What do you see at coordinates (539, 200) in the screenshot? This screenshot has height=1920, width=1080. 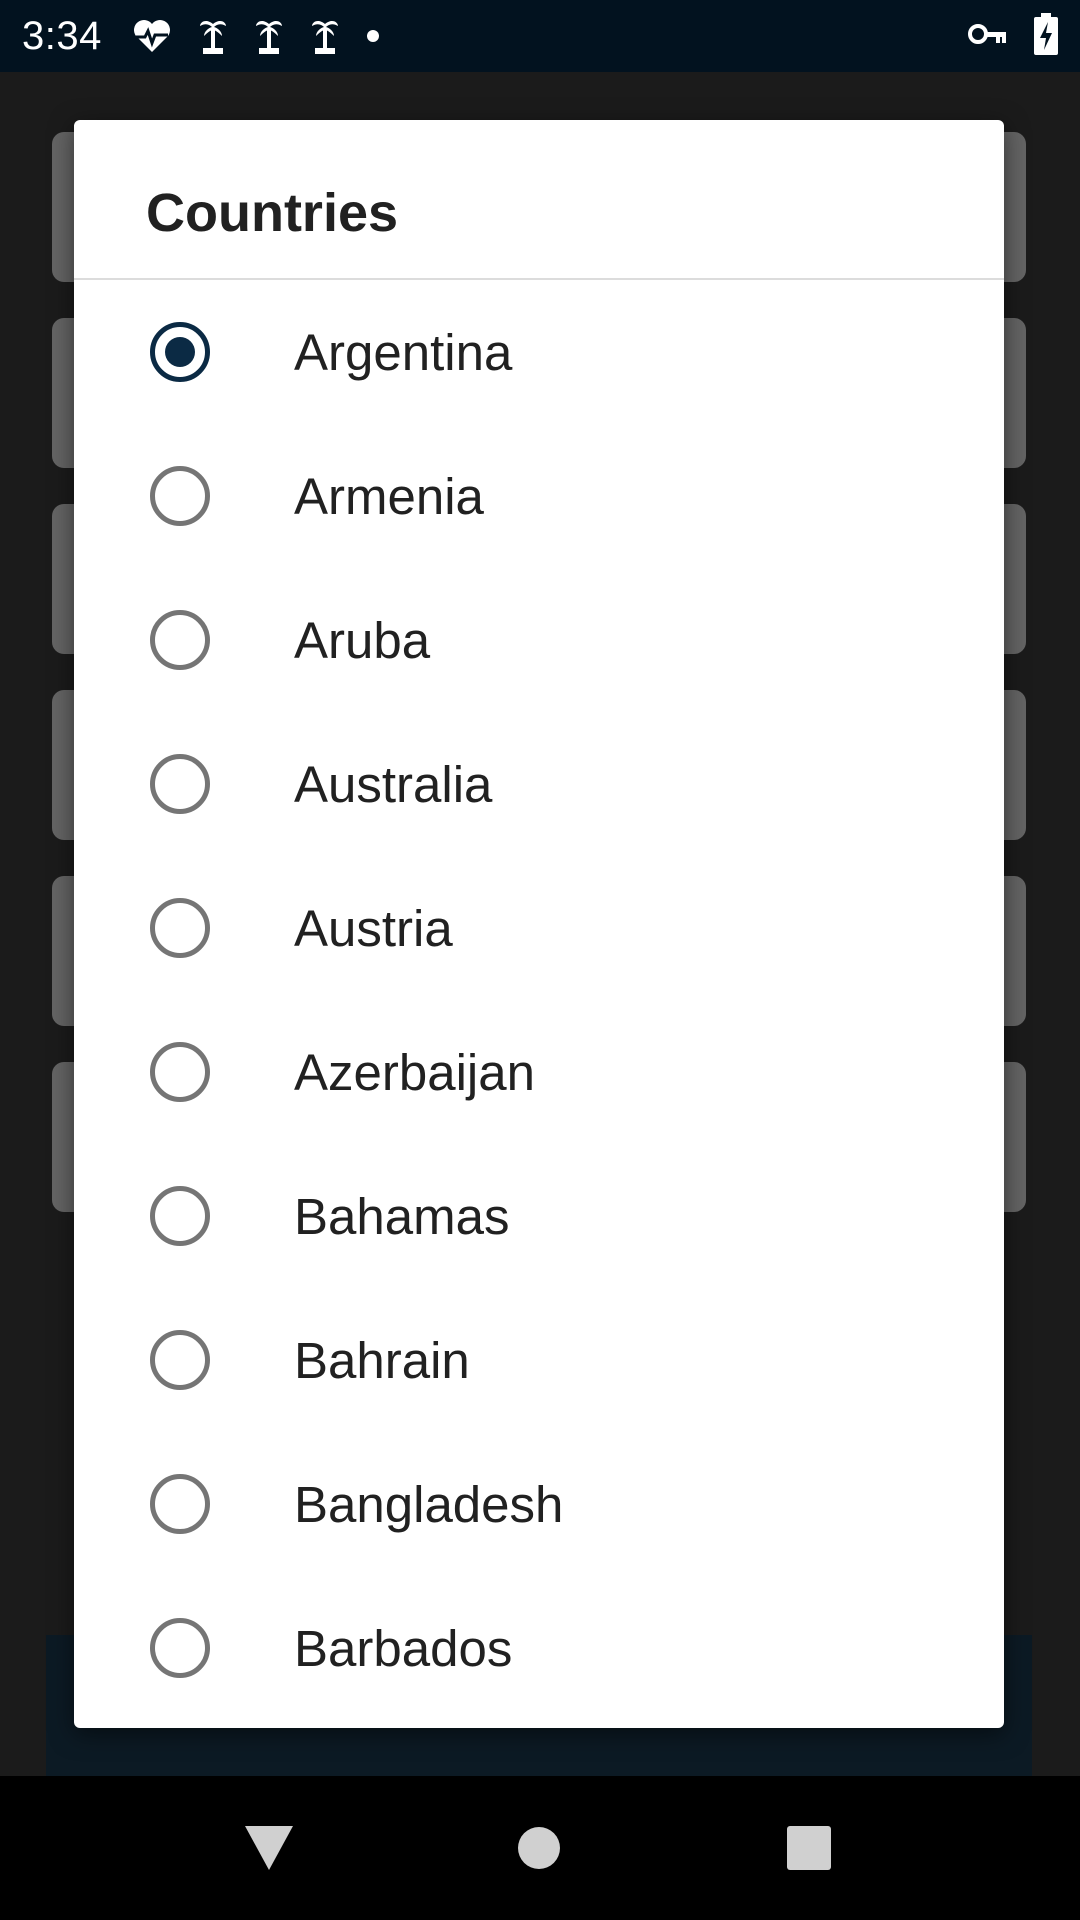 I see `dialog-title: Countries` at bounding box center [539, 200].